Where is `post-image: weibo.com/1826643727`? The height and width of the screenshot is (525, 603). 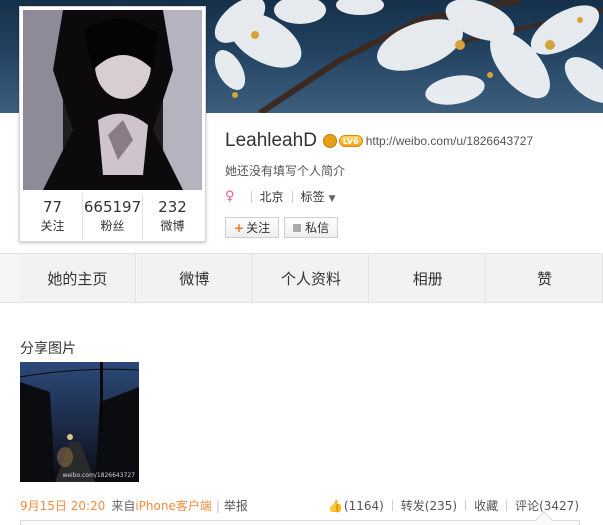 post-image: weibo.com/1826643727 is located at coordinates (79, 422).